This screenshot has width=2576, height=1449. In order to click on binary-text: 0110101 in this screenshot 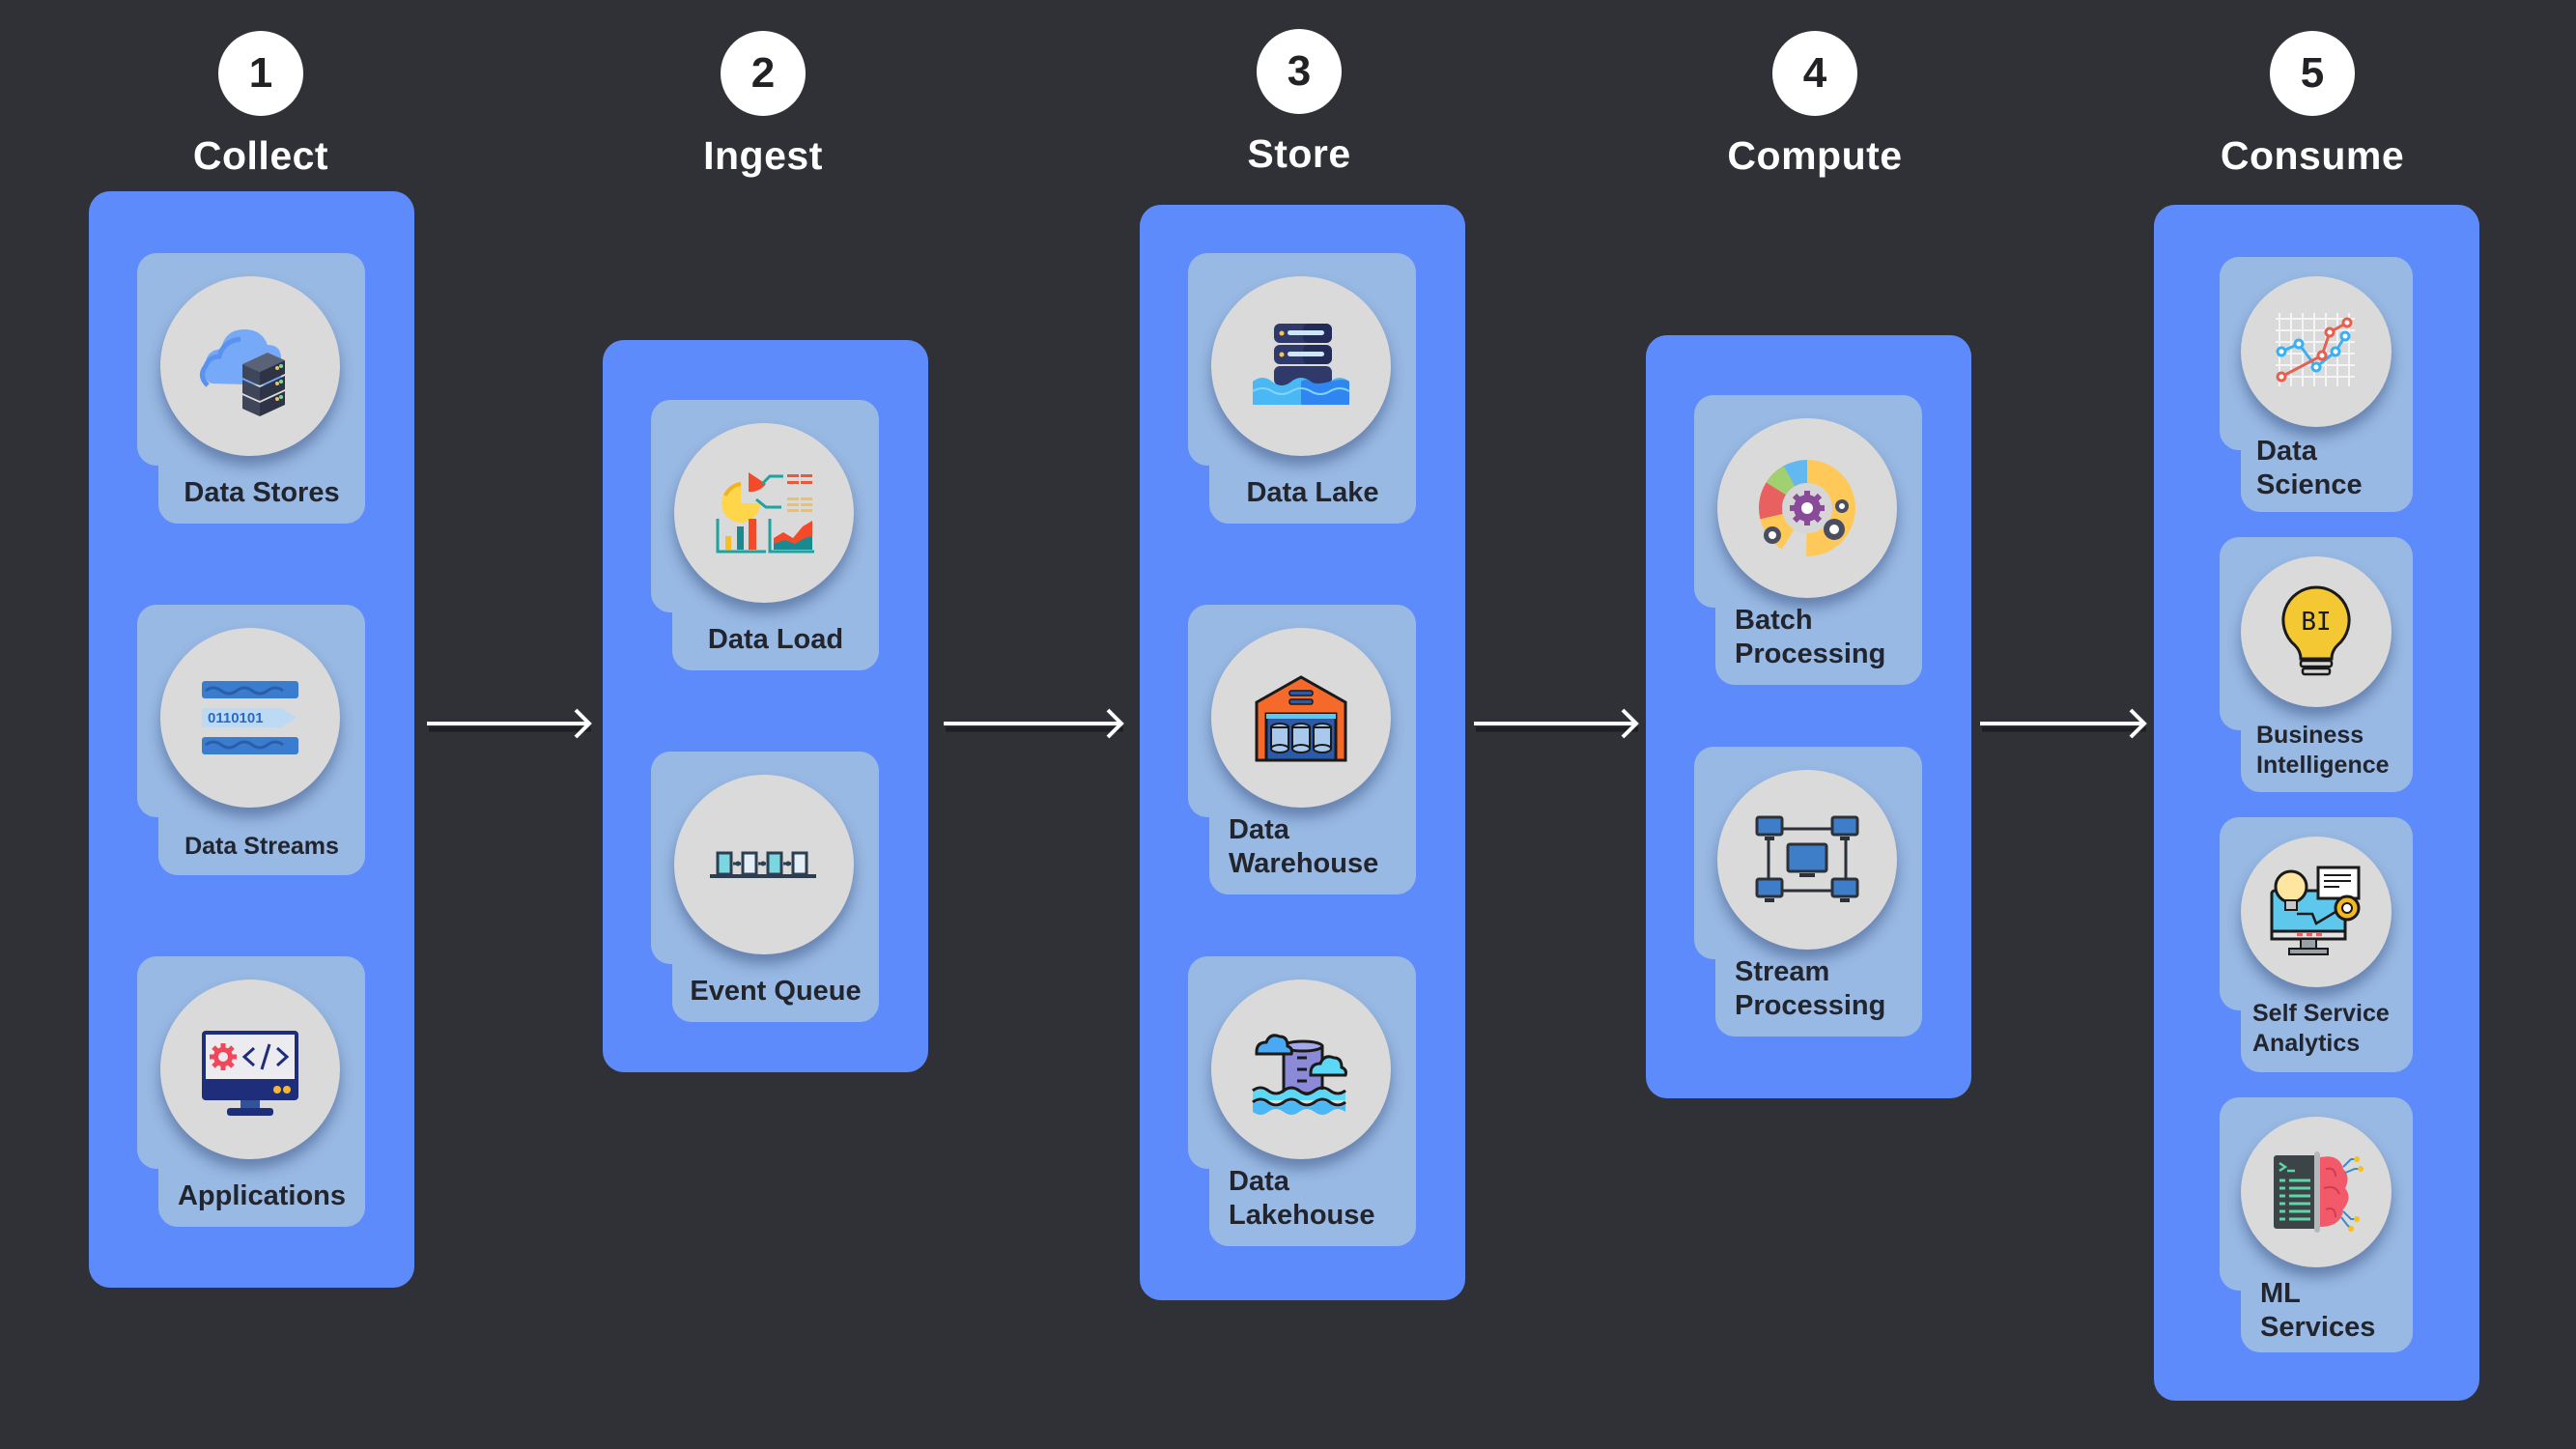, I will do `click(236, 718)`.